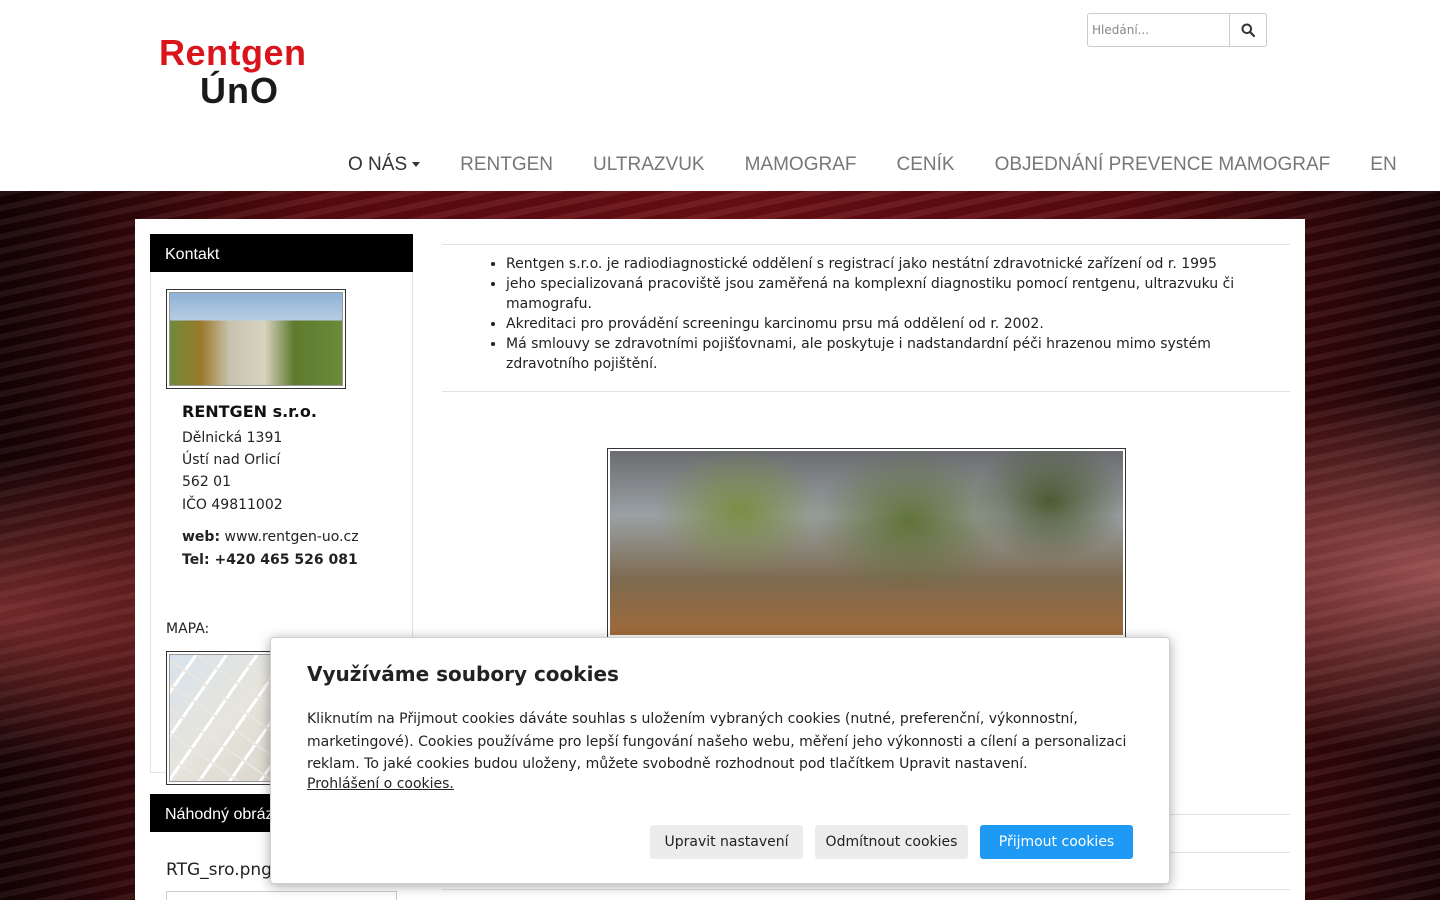 The image size is (1440, 900). I want to click on search-button, so click(1248, 30).